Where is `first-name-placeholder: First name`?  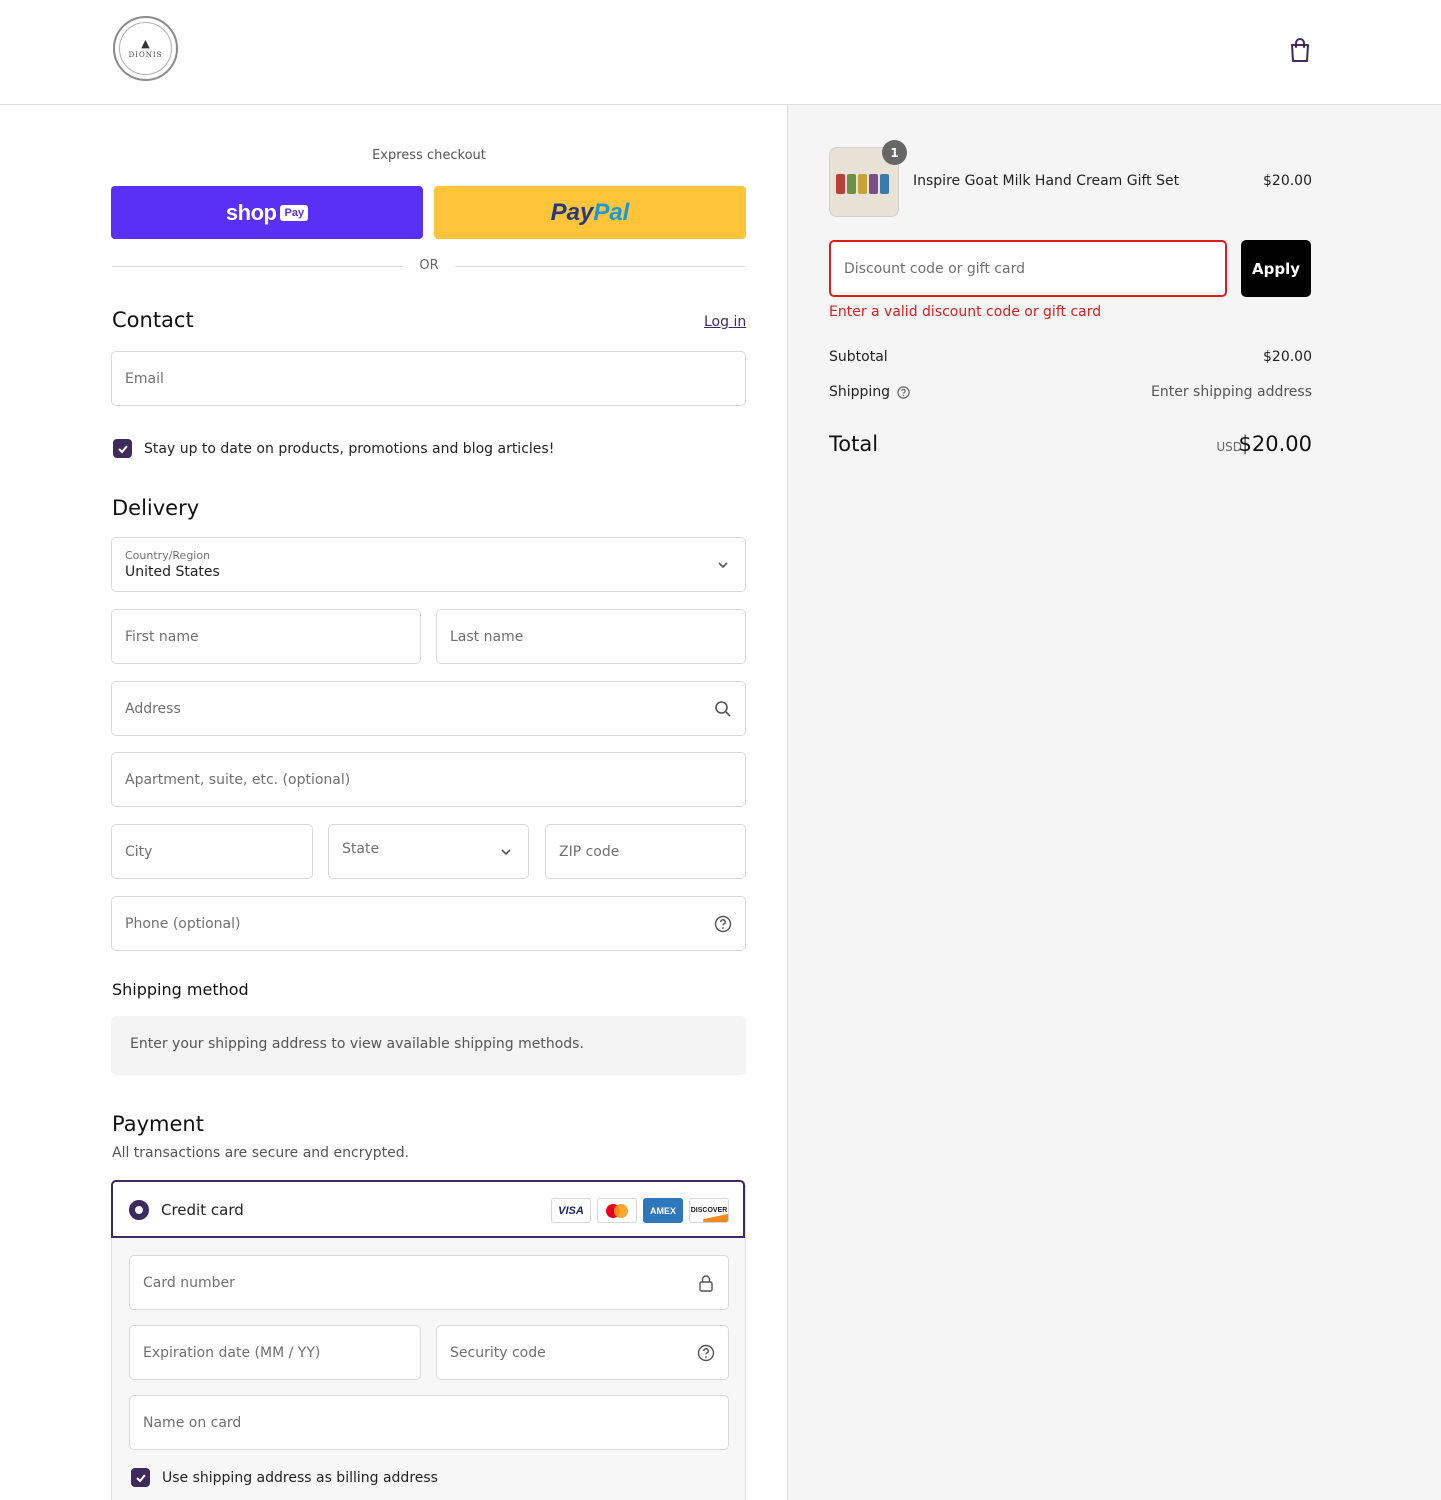
first-name-placeholder: First name is located at coordinates (162, 636).